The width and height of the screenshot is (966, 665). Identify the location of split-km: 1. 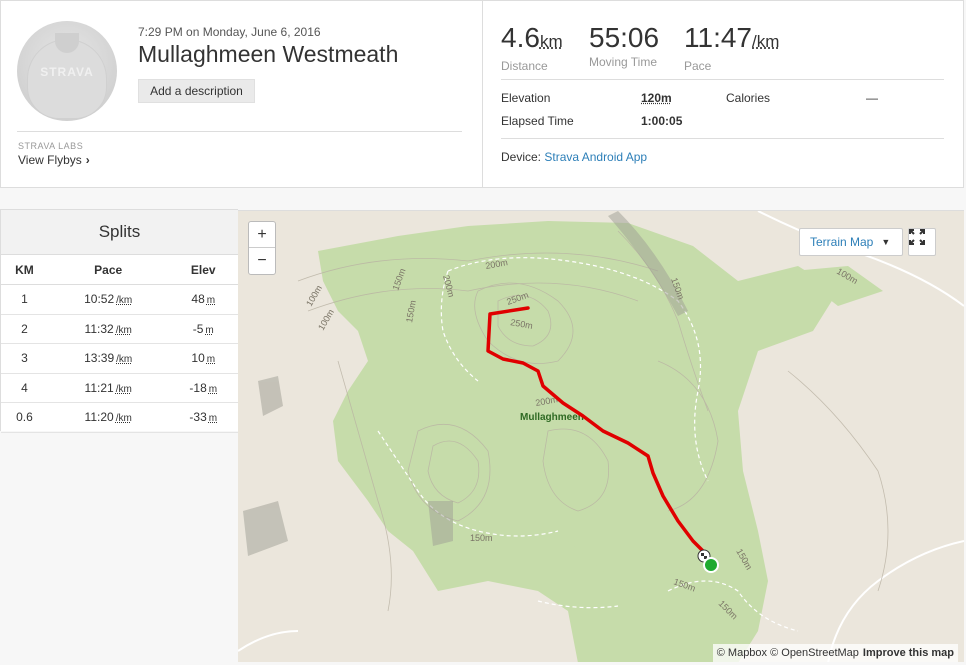
(24, 299).